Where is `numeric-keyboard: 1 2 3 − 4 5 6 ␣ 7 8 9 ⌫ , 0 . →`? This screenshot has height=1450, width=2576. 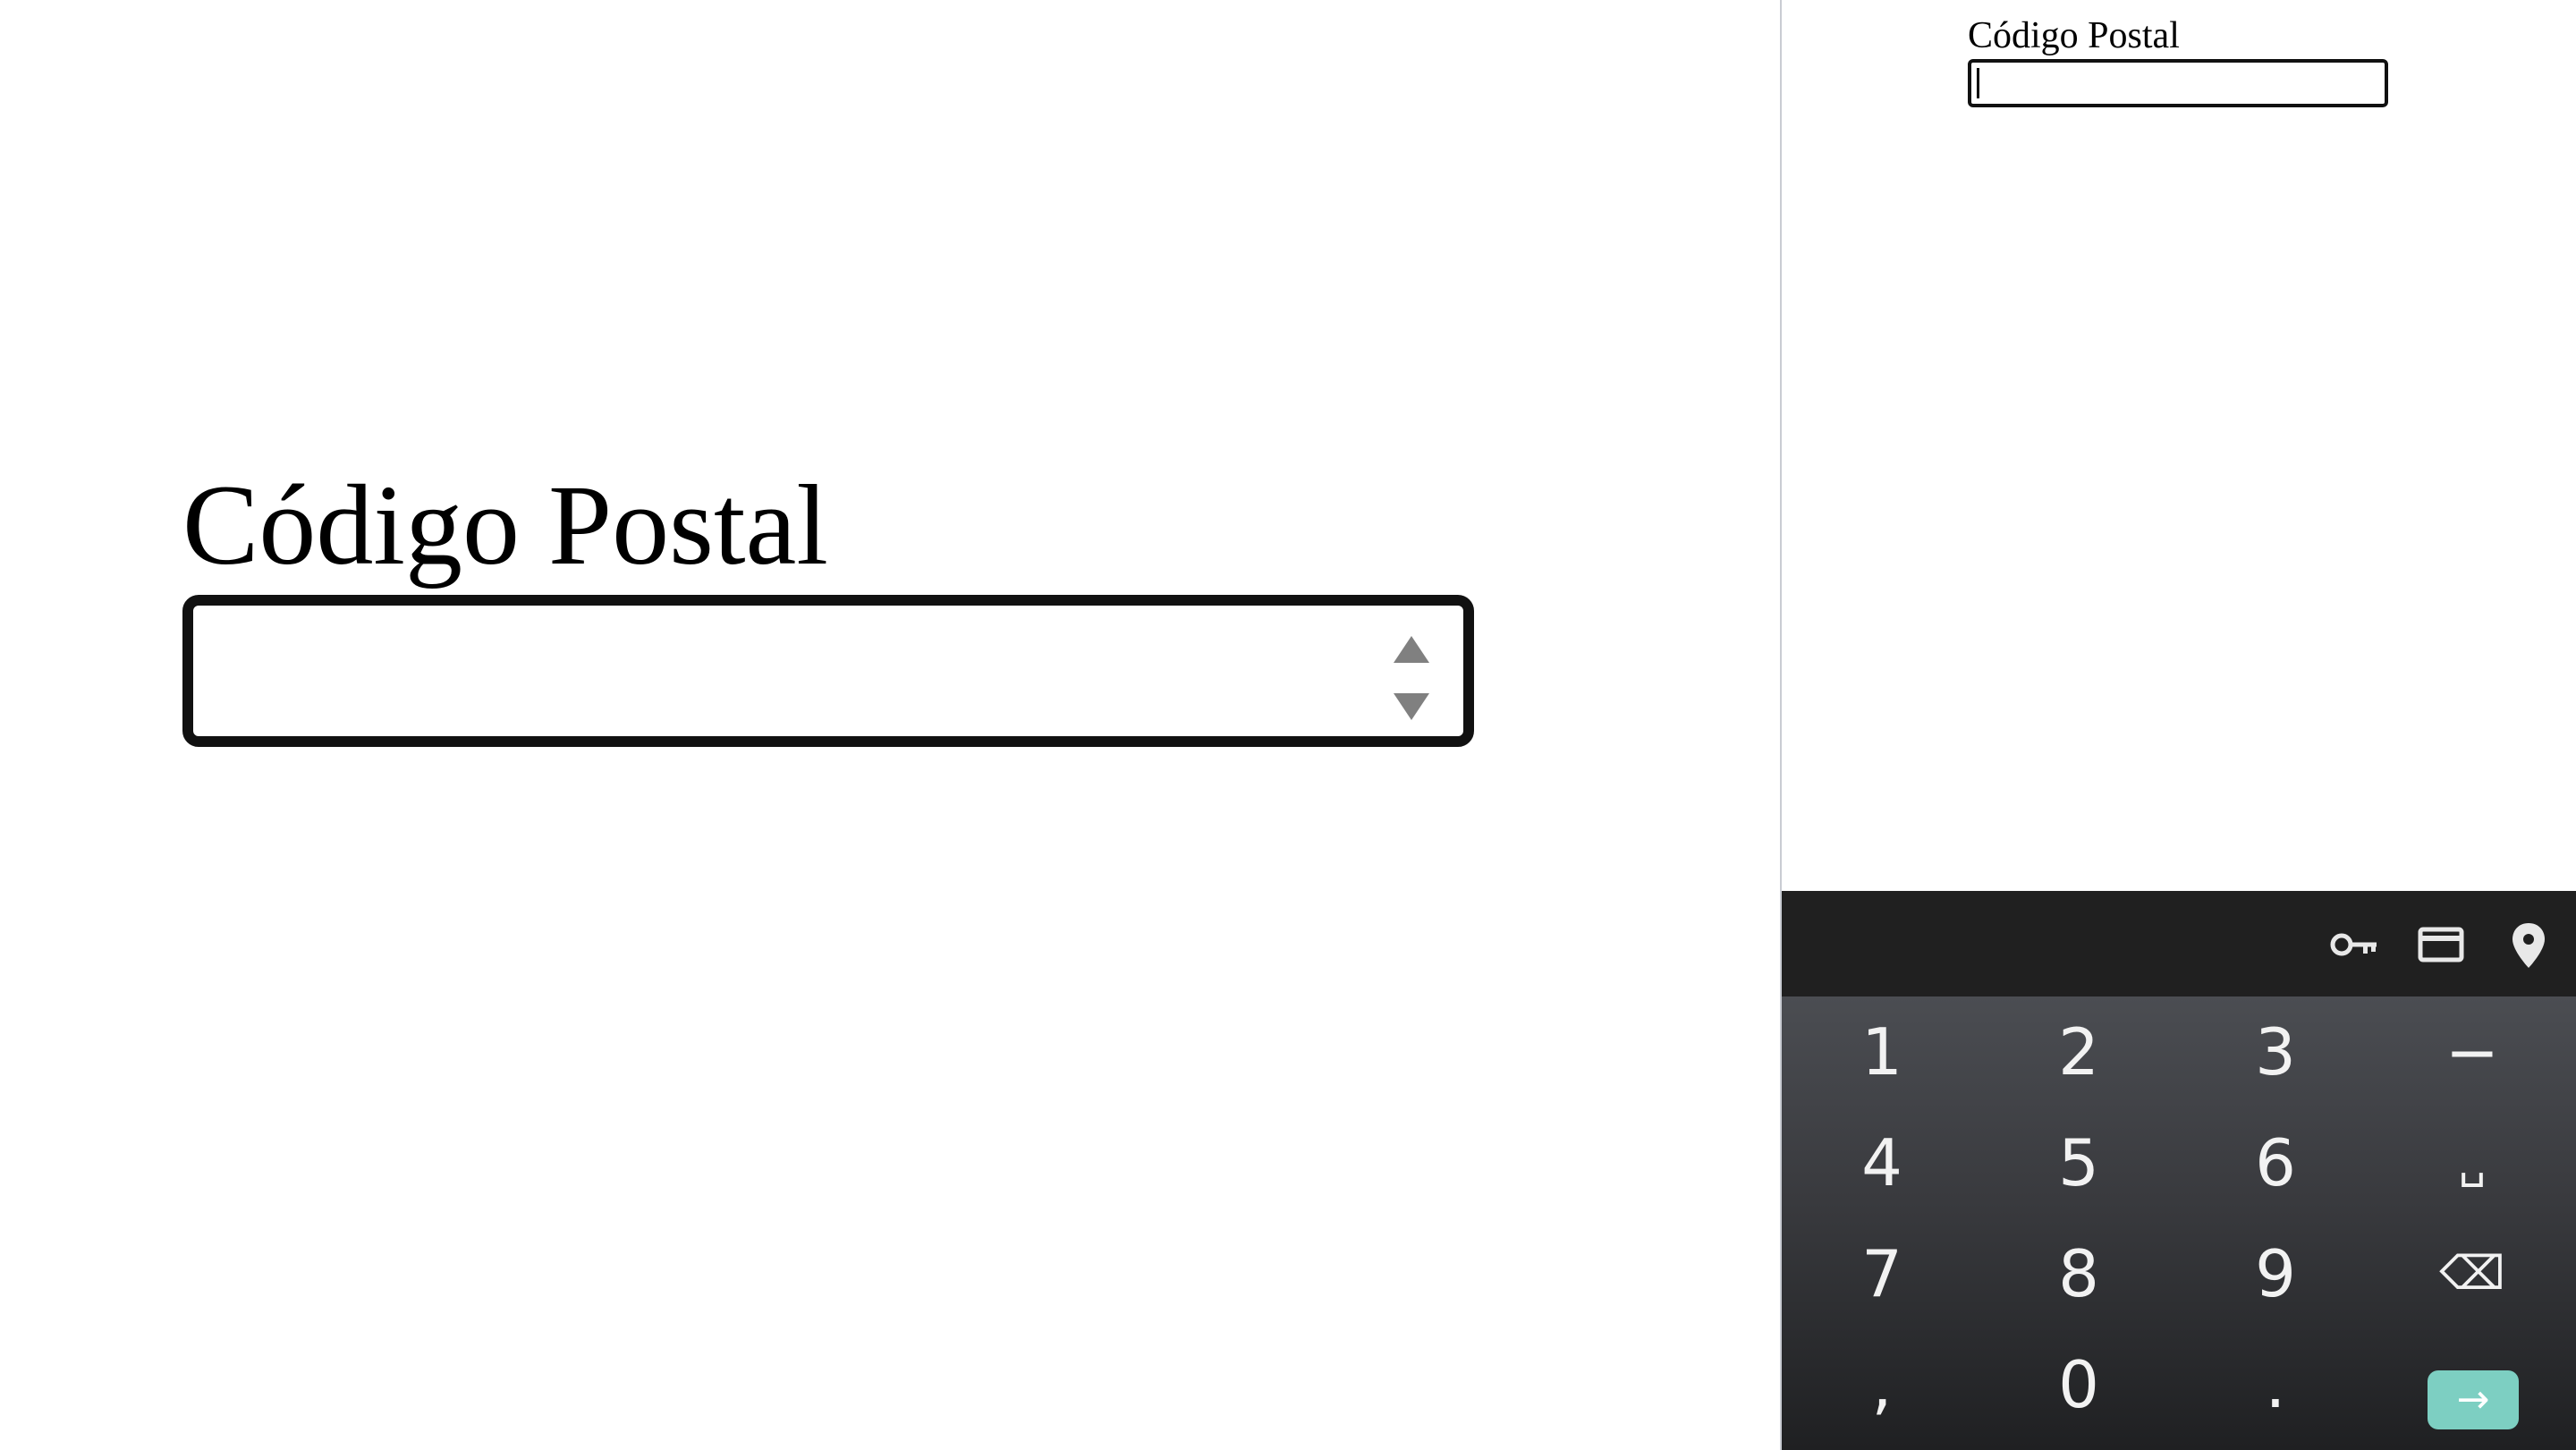
numeric-keyboard: 1 2 3 − 4 5 6 ␣ 7 8 9 ⌫ , 0 . → is located at coordinates (2179, 1170).